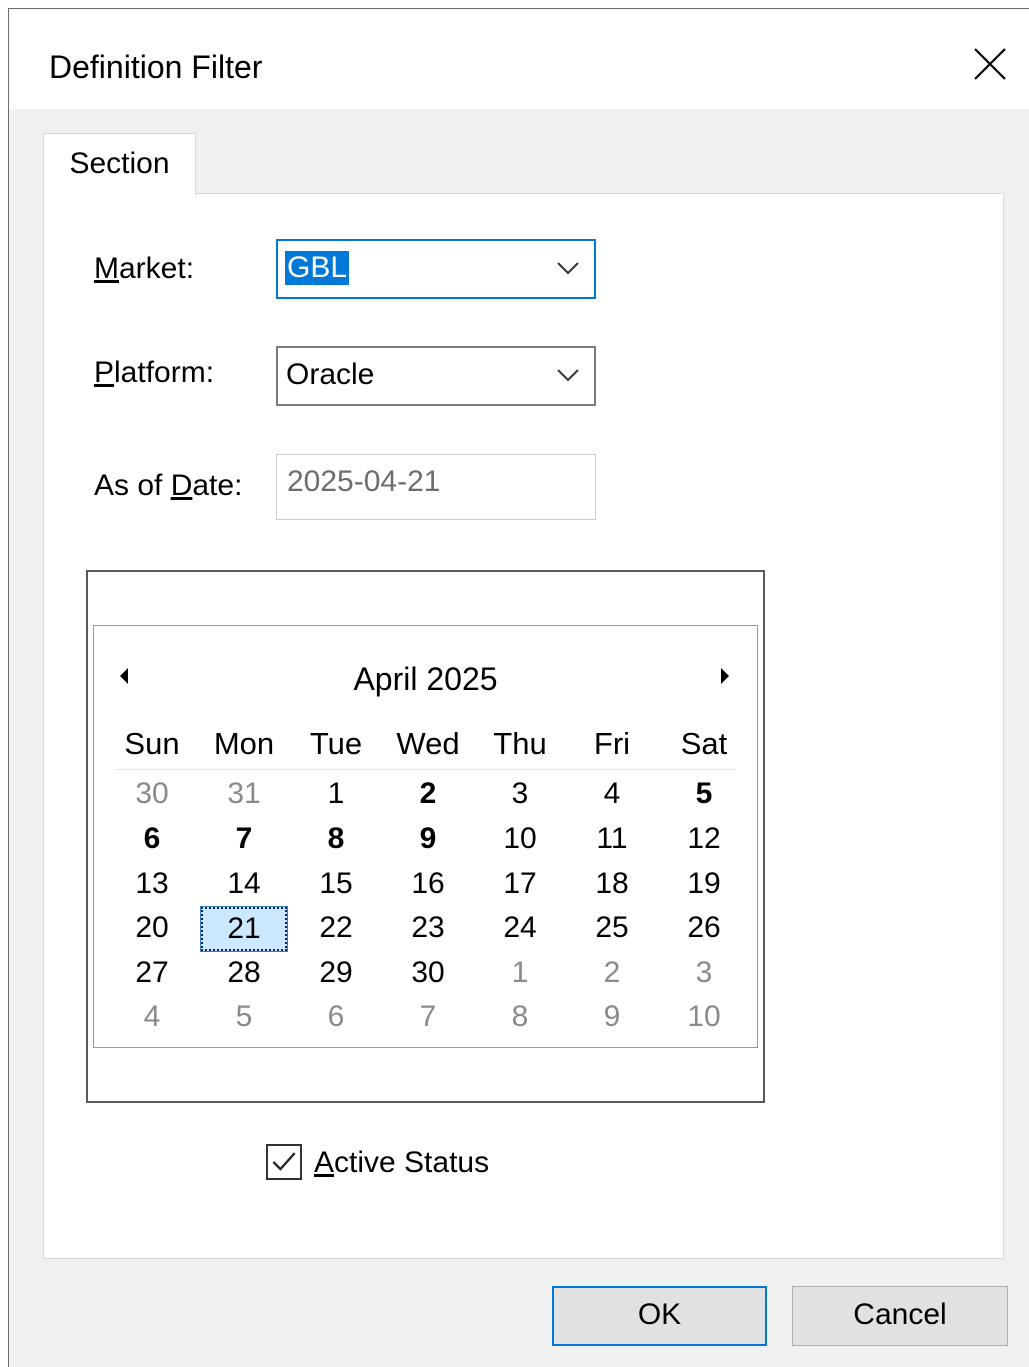 The height and width of the screenshot is (1367, 1029). Describe the element at coordinates (436, 376) in the screenshot. I see `platform-combobox: Oracle` at that location.